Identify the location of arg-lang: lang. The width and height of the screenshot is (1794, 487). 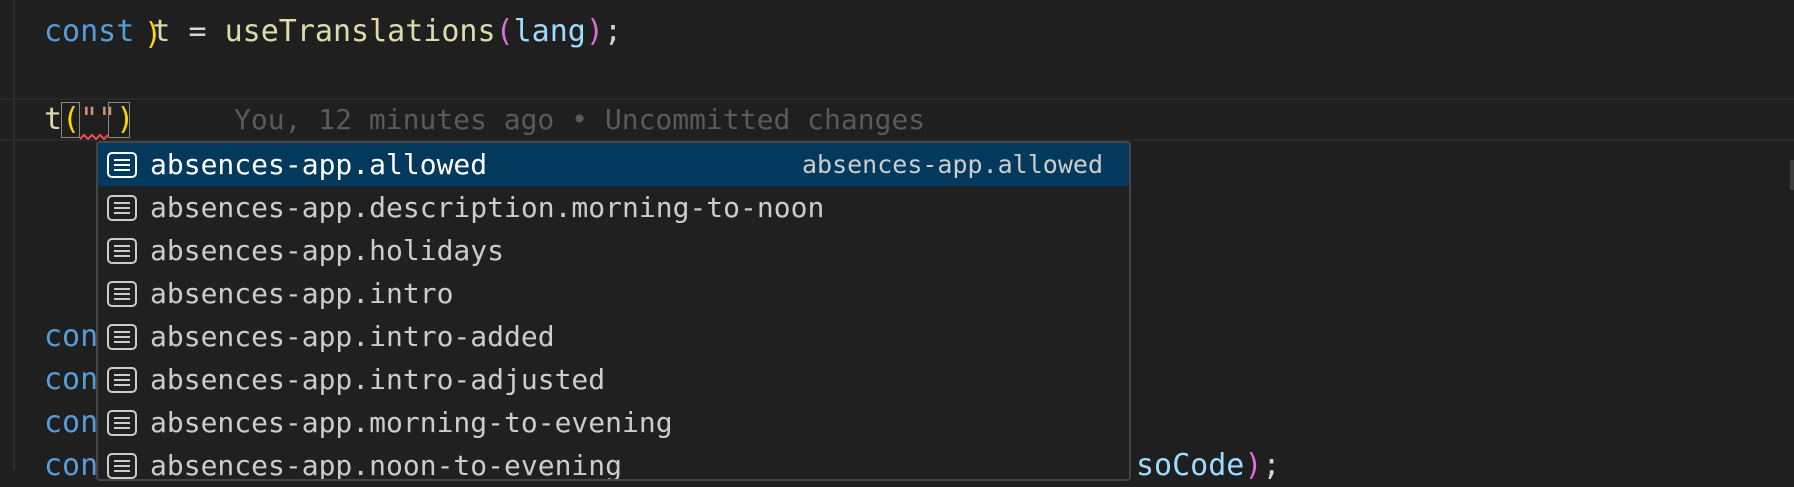
(549, 31).